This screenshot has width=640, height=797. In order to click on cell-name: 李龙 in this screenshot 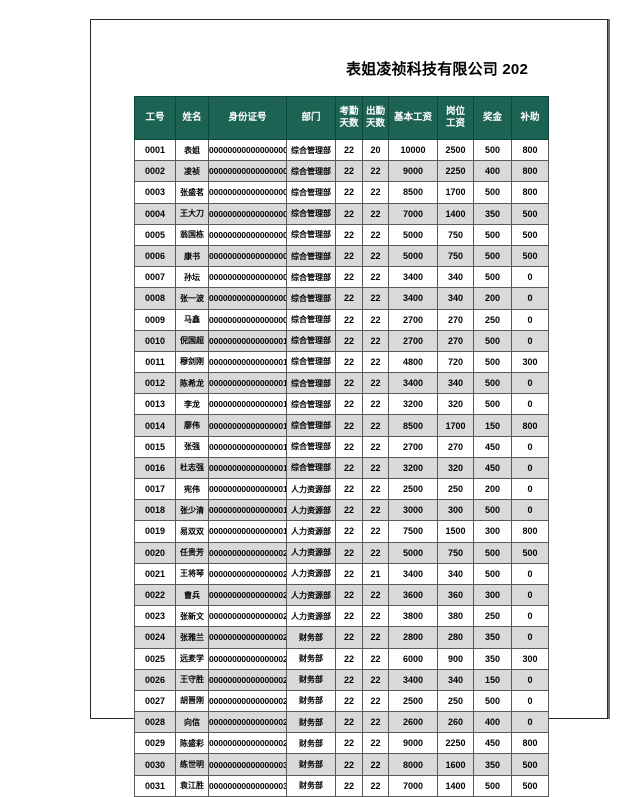, I will do `click(192, 404)`.